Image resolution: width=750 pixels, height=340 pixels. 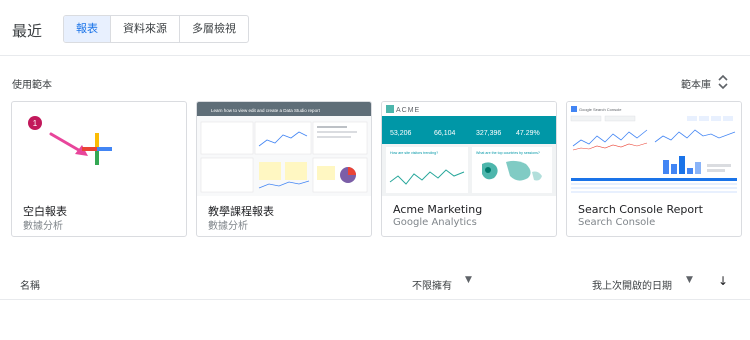 What do you see at coordinates (723, 281) in the screenshot?
I see `sort-direction-arrow-icon: ↓` at bounding box center [723, 281].